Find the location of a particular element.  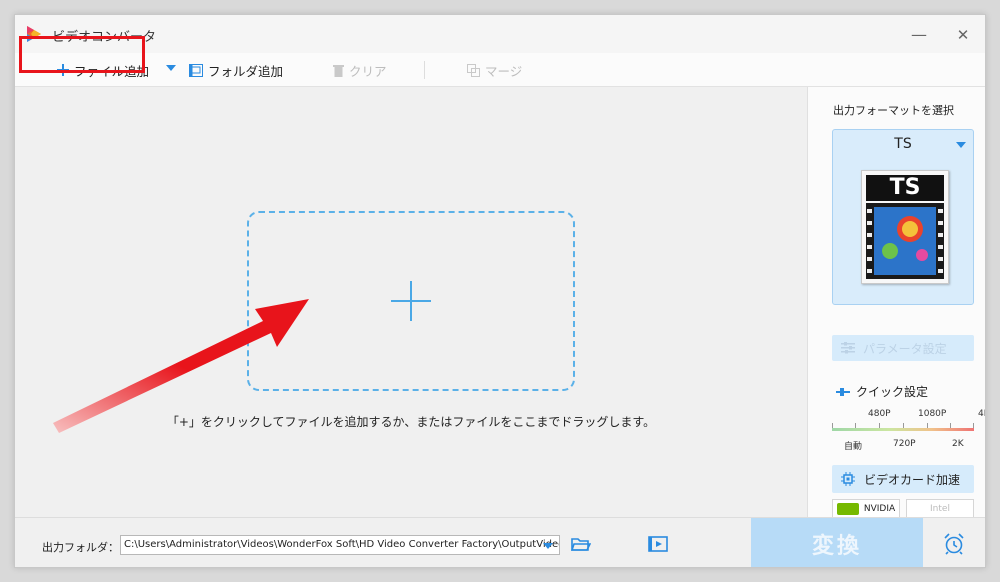

chevron-down-icon is located at coordinates (961, 145).